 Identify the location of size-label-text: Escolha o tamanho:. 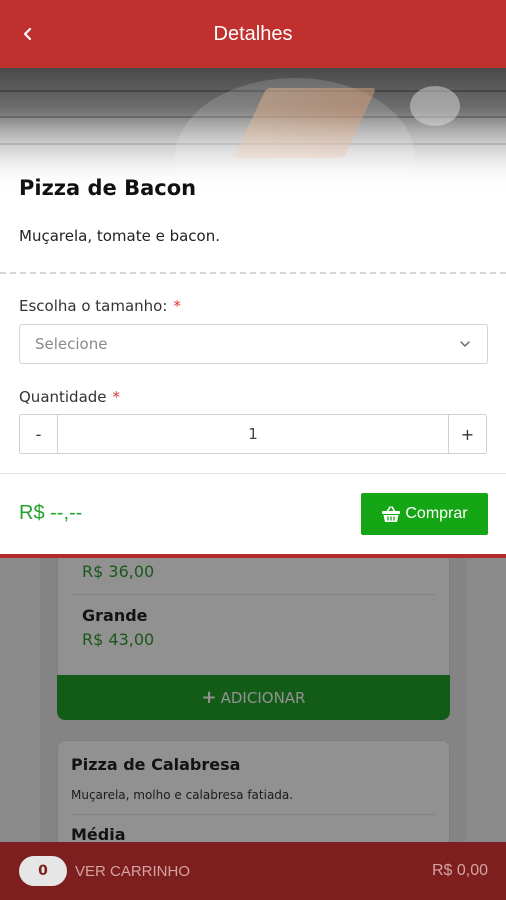
(93, 306).